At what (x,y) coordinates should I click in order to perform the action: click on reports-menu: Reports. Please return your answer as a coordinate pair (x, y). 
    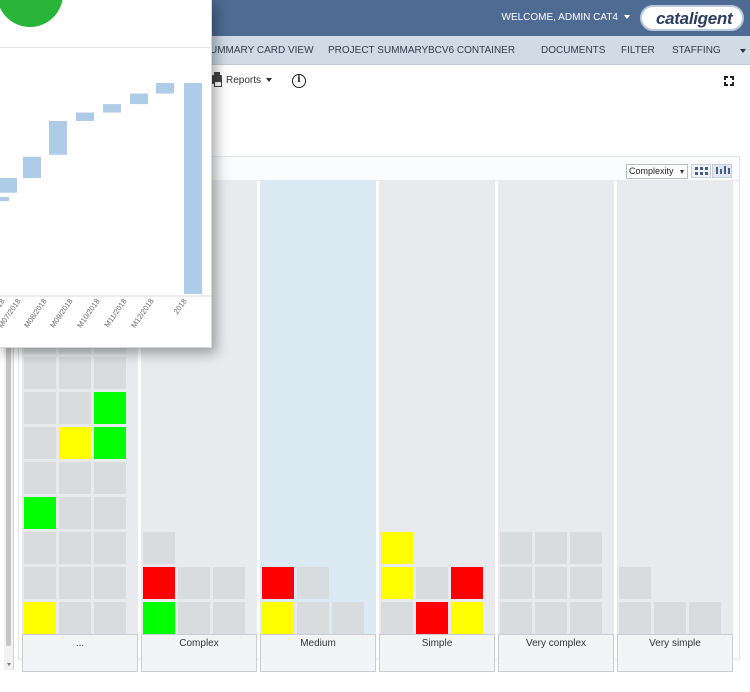
    Looking at the image, I should click on (242, 79).